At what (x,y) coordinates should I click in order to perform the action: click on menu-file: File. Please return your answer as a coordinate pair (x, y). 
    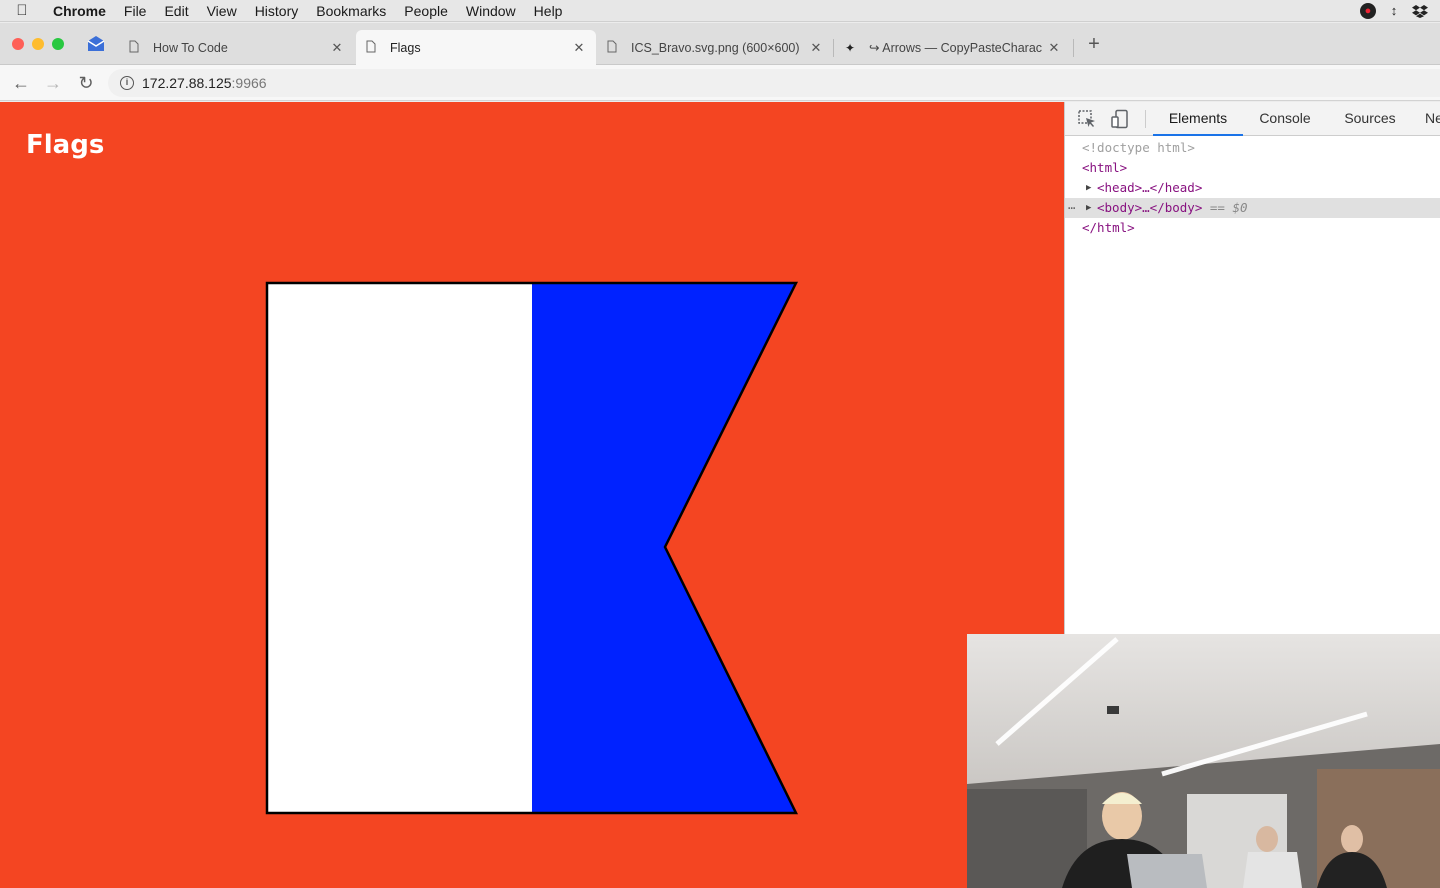
    Looking at the image, I should click on (135, 11).